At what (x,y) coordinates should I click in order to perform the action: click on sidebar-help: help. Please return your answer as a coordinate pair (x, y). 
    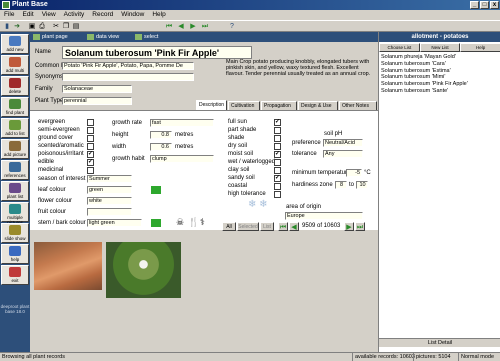
    Looking at the image, I should click on (15, 254).